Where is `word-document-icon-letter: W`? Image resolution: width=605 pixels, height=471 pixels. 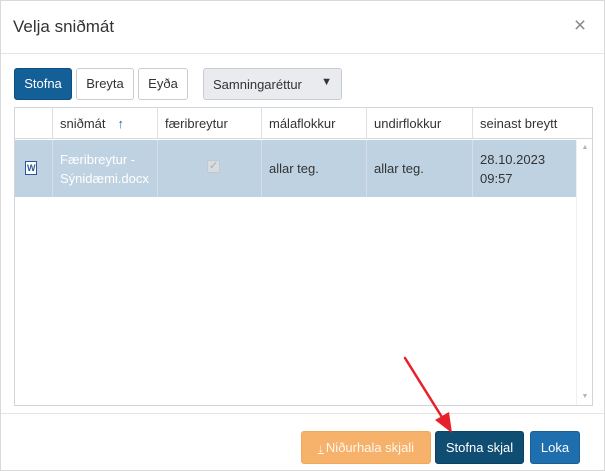 word-document-icon-letter: W is located at coordinates (31, 168).